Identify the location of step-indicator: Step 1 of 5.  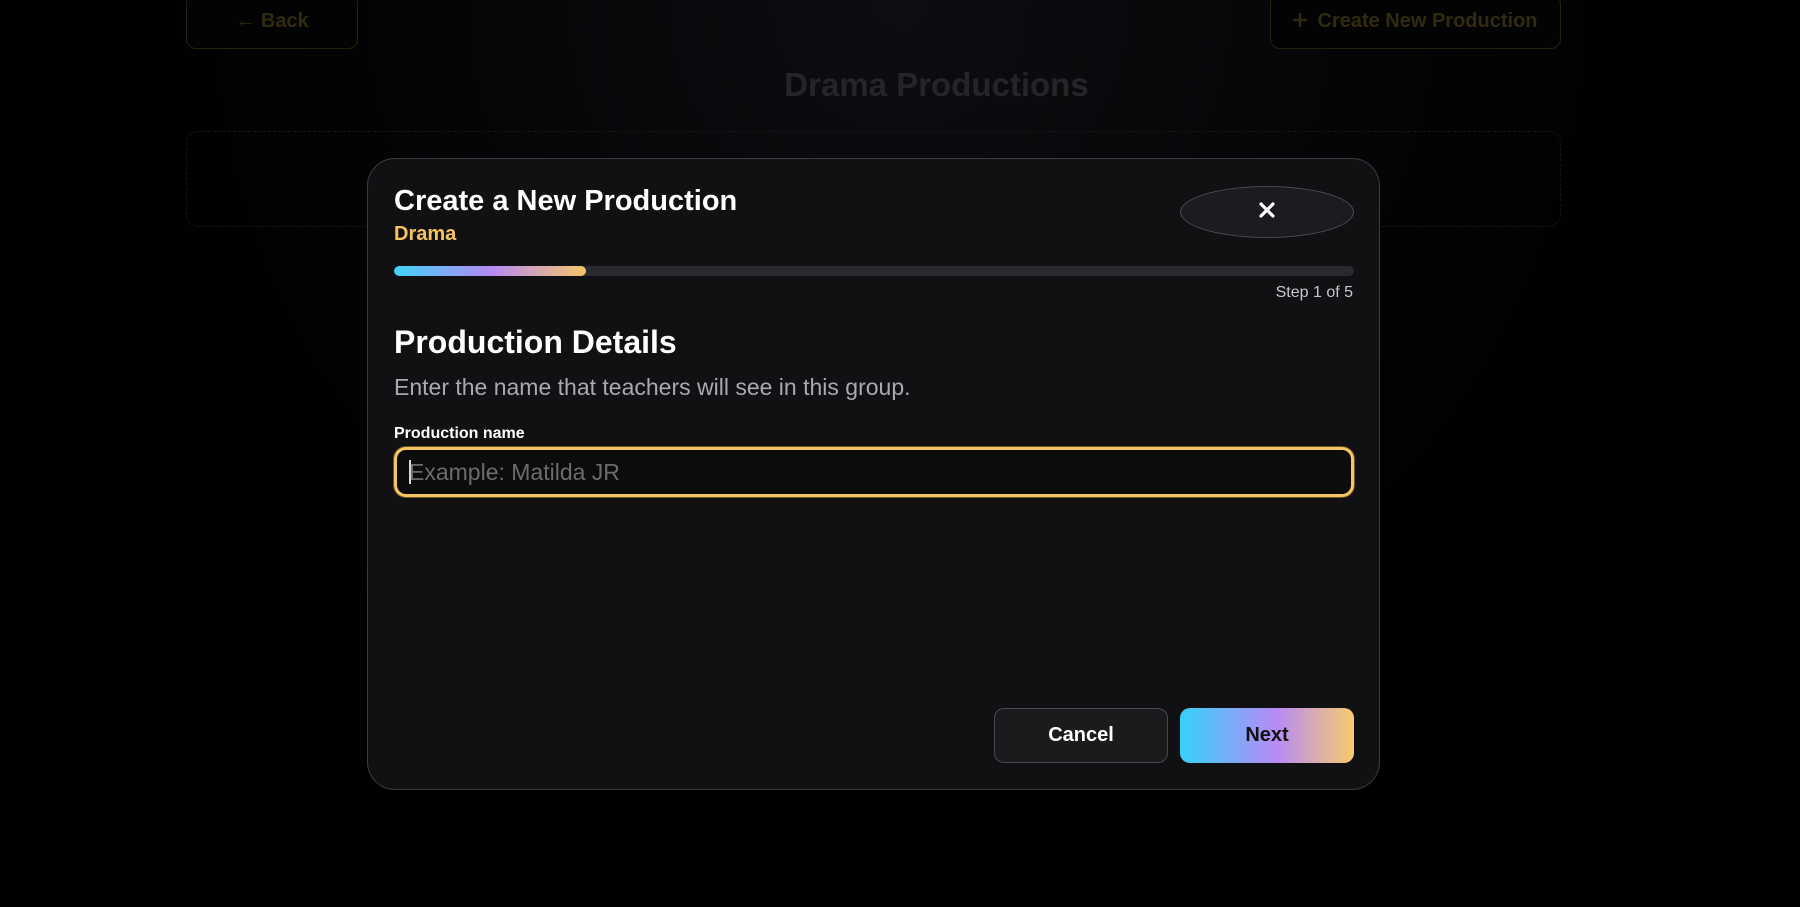
(1314, 292).